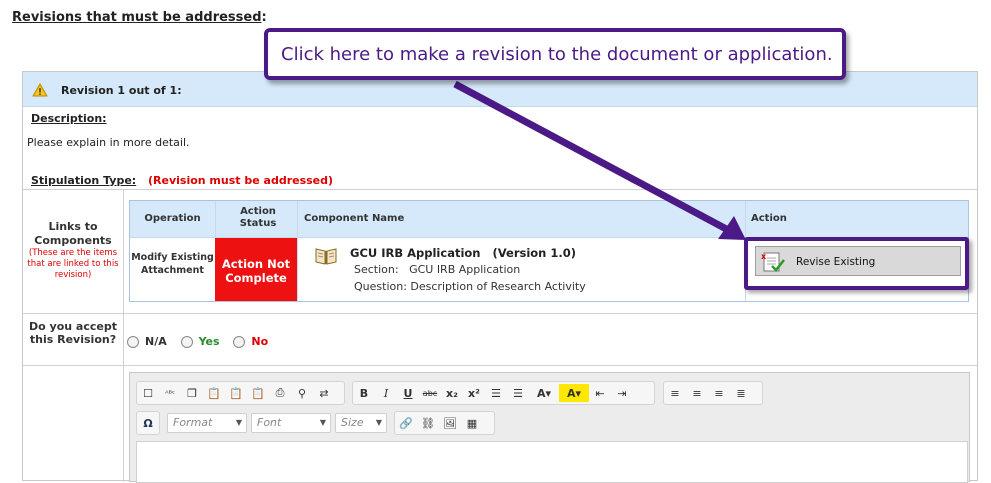  I want to click on highlight-frame, so click(856, 263).